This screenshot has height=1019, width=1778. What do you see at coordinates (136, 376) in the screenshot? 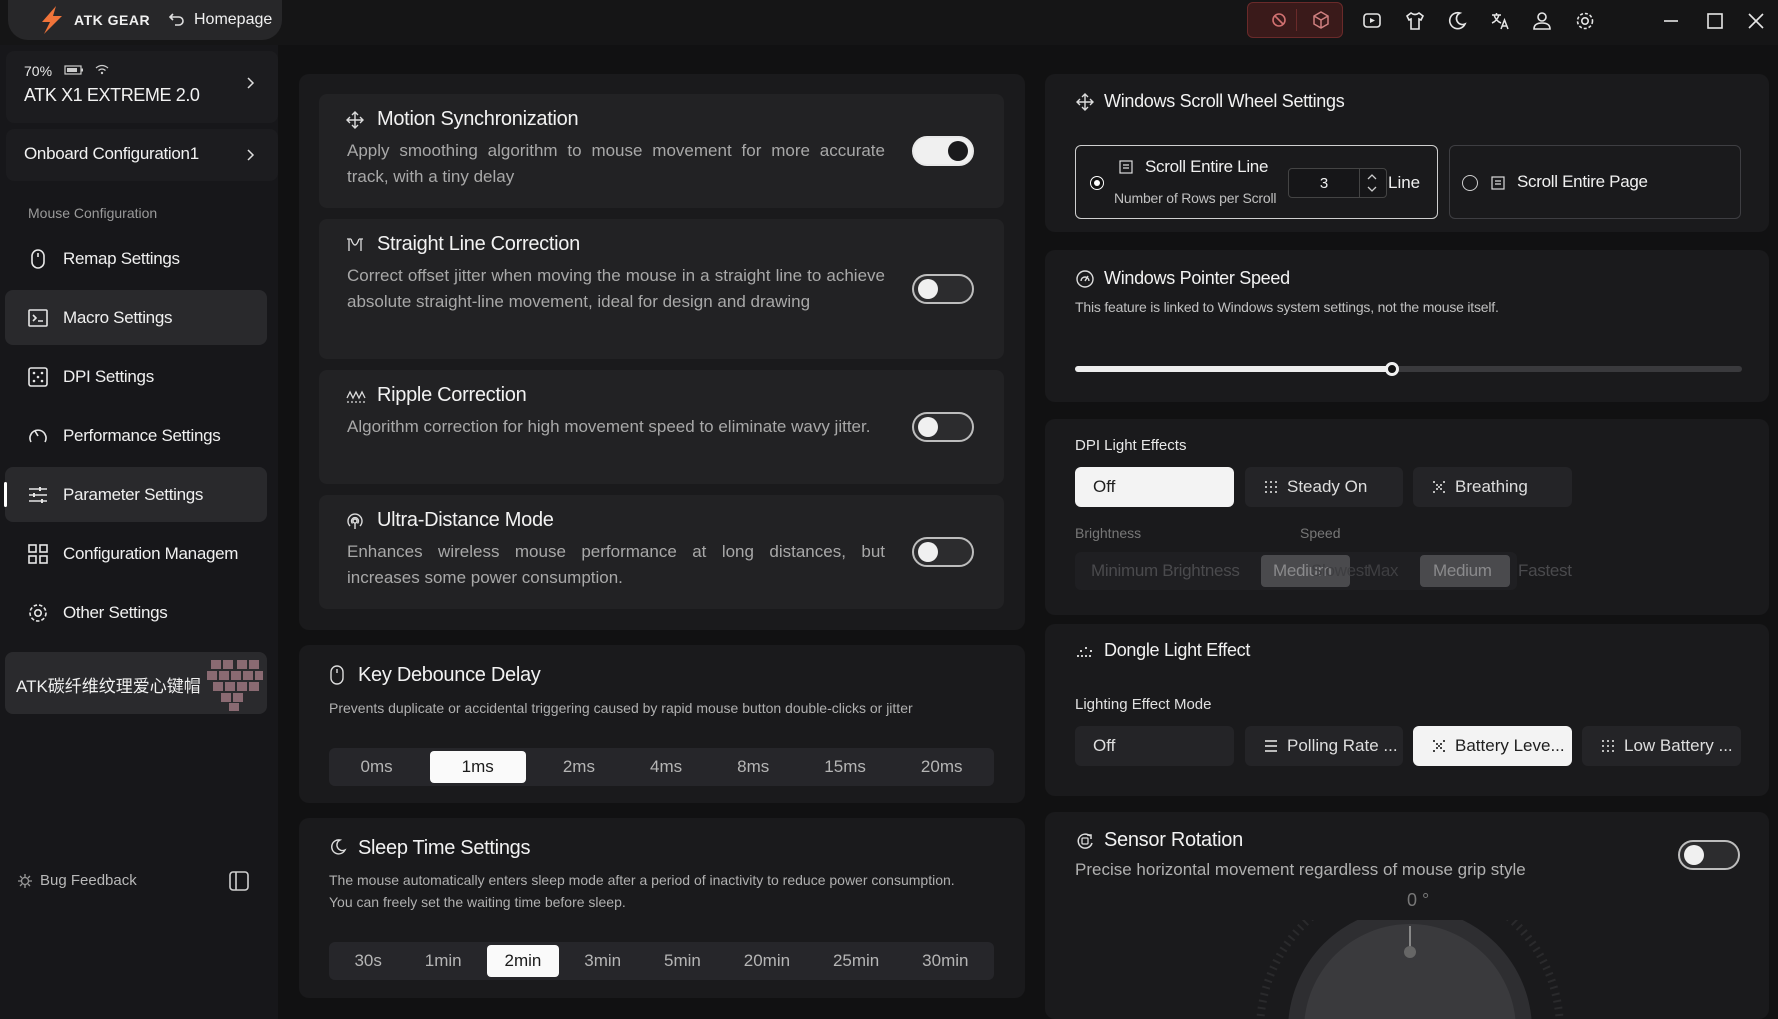
I see `sidebar-item-dpi: DPI Settings` at bounding box center [136, 376].